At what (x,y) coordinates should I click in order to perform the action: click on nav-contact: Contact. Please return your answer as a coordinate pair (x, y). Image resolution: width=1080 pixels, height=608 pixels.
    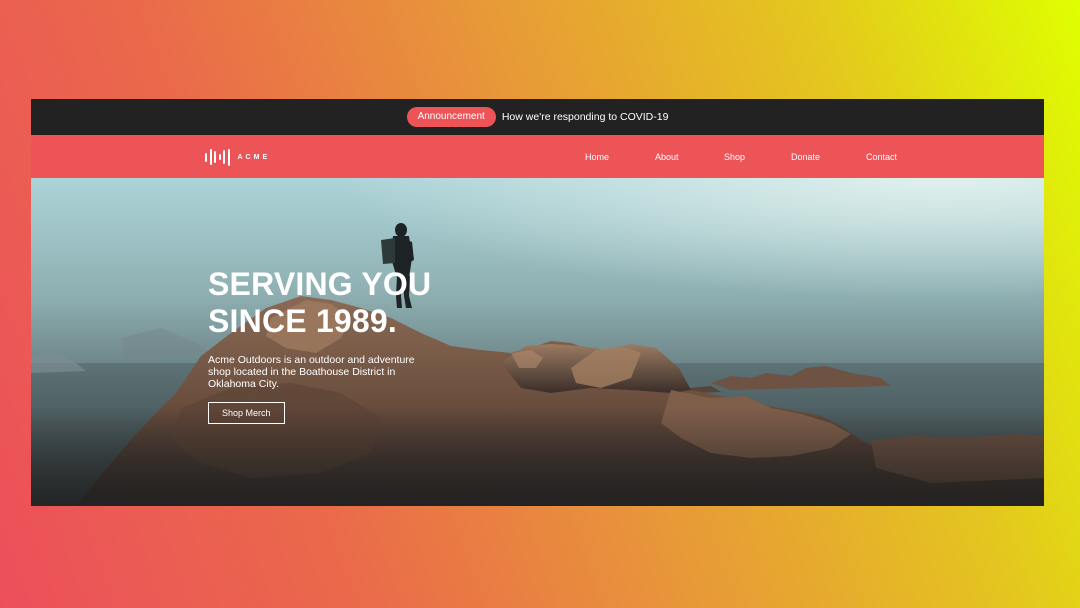
    Looking at the image, I should click on (881, 157).